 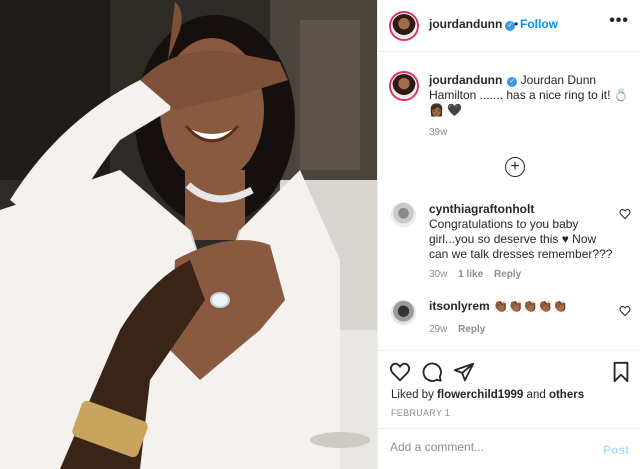 I want to click on comment-bubble-icon, so click(x=432, y=372).